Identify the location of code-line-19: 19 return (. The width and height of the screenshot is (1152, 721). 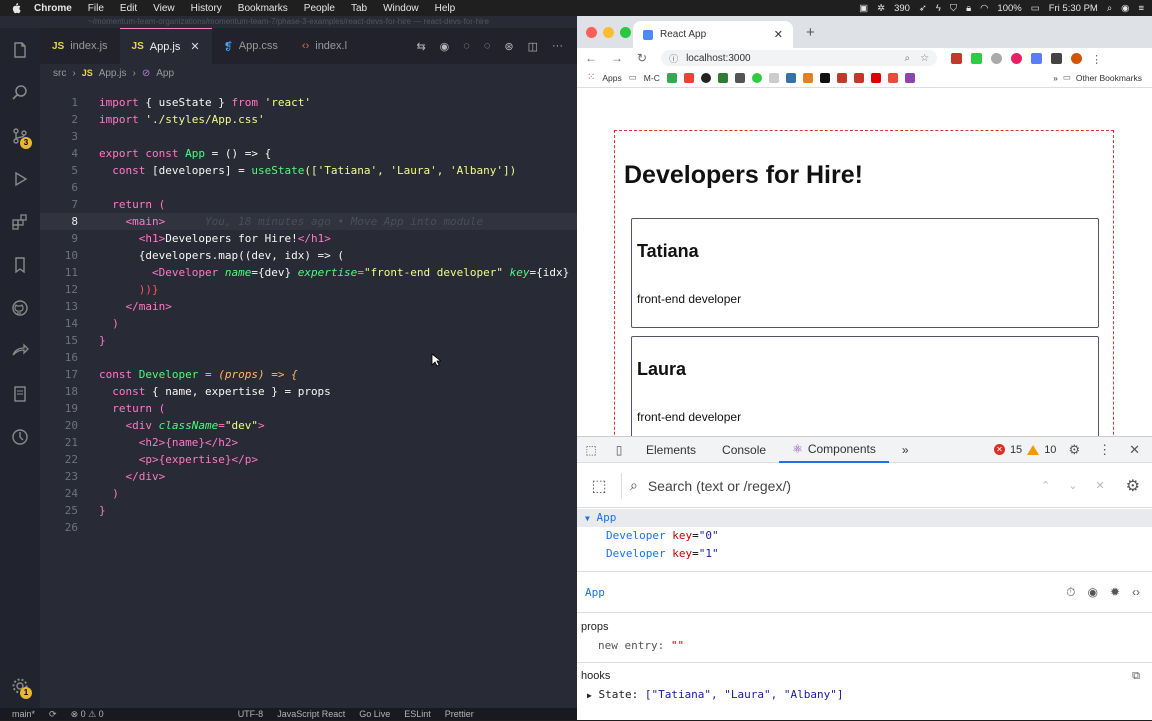
(308, 408).